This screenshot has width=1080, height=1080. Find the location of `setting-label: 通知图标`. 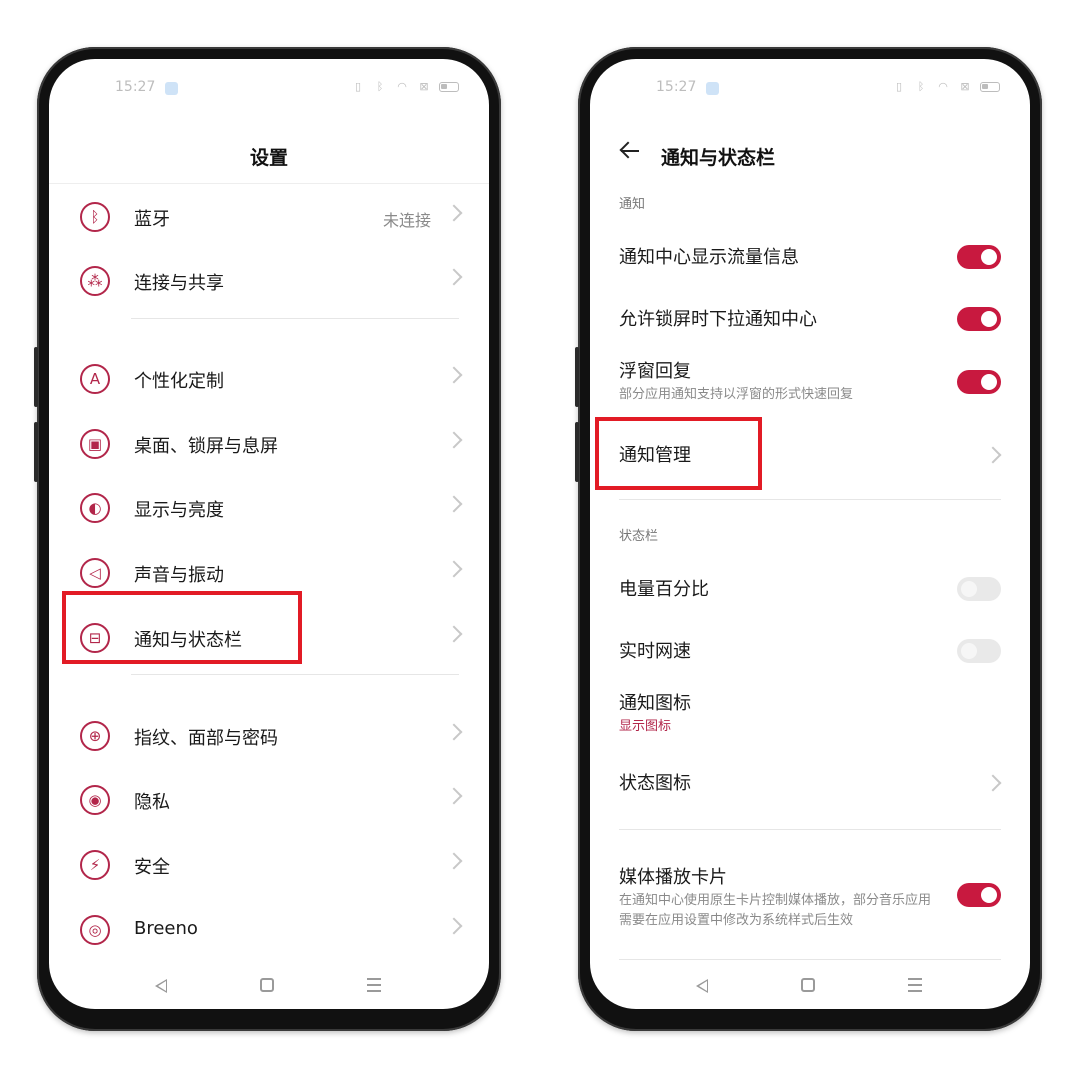

setting-label: 通知图标 is located at coordinates (655, 703).